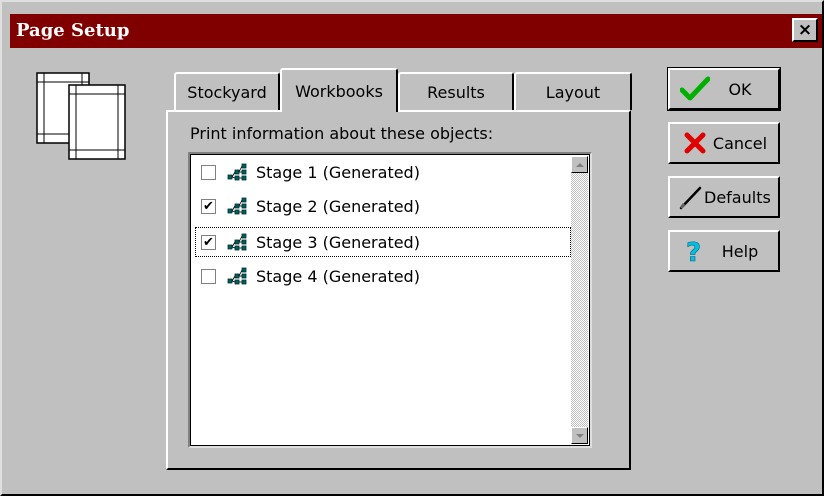 The image size is (824, 496). I want to click on arrow-up-icon, so click(579, 164).